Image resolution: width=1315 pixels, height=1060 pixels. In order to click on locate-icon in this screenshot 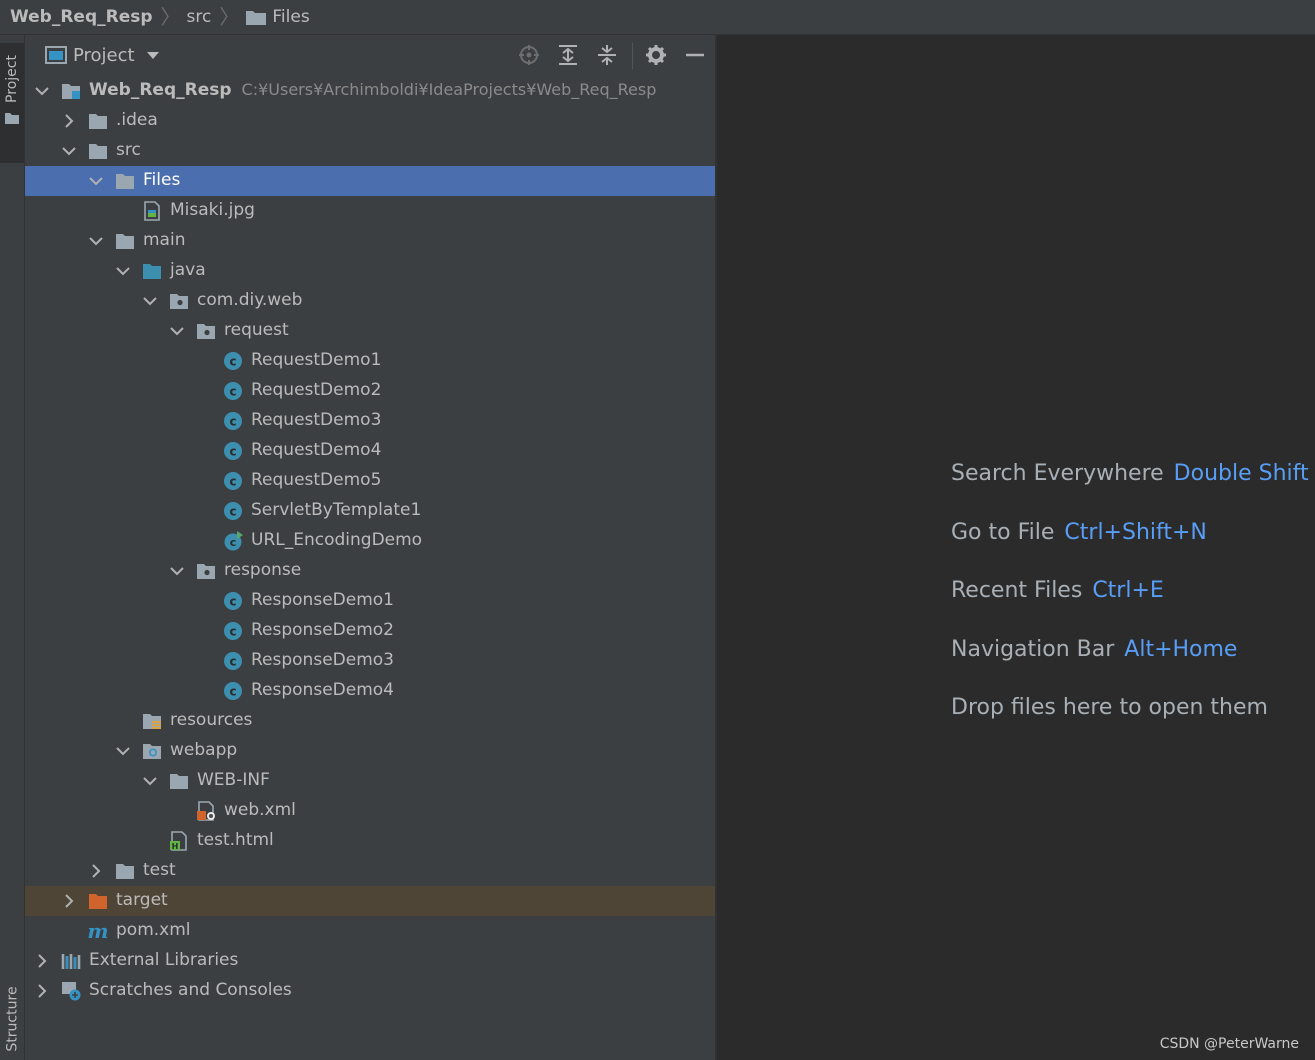, I will do `click(529, 55)`.